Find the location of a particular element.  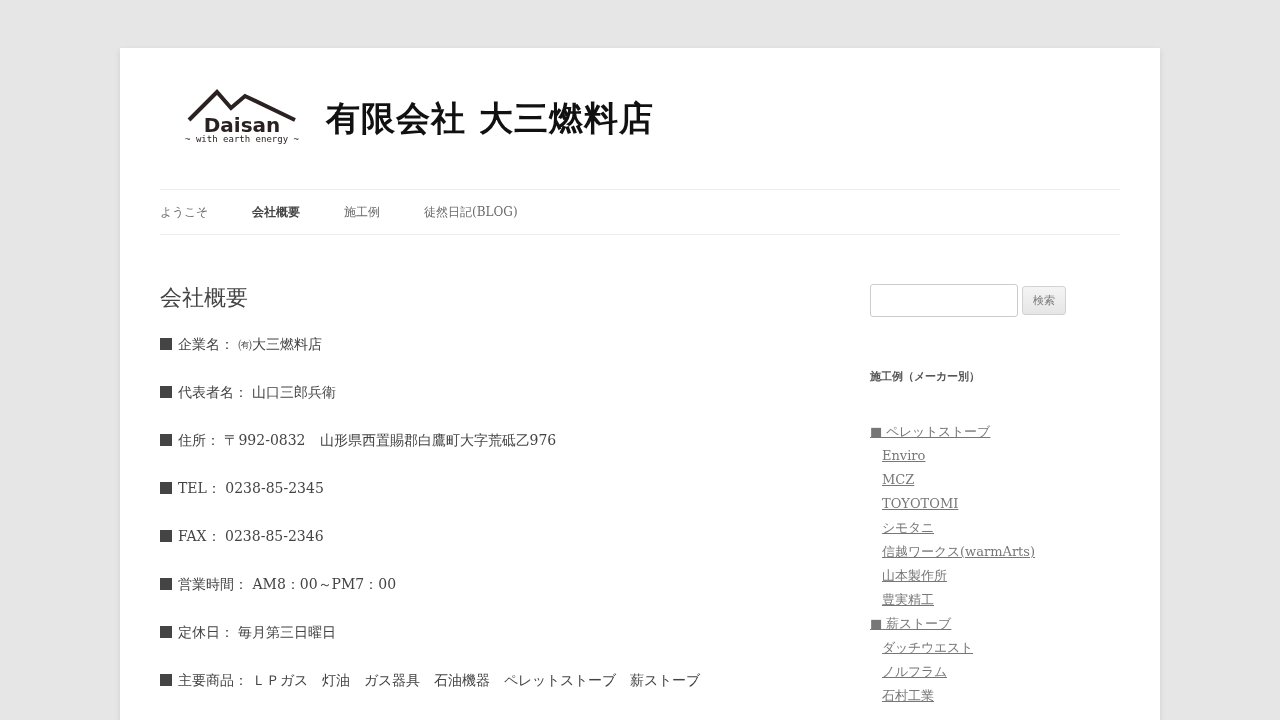

info-line: FAX： 0238-85-2346 is located at coordinates (480, 536).